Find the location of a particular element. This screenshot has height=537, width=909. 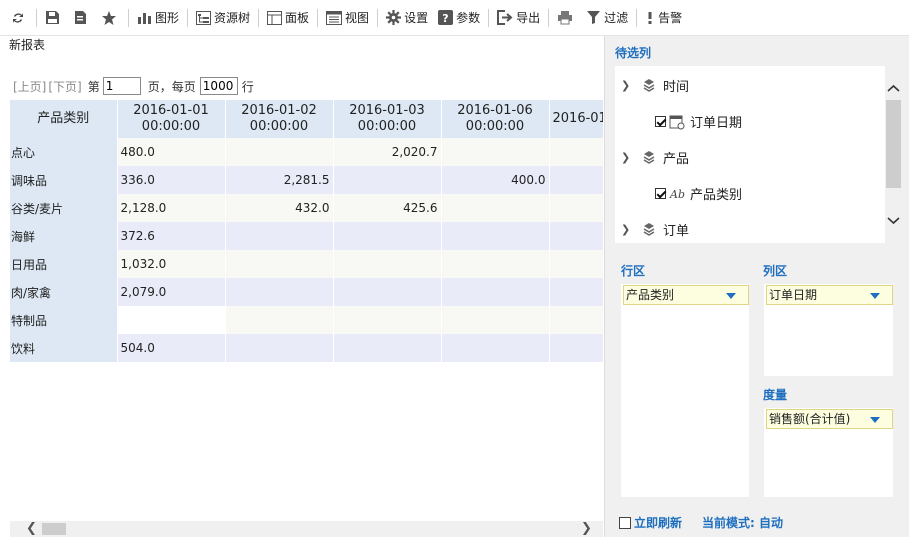

tree-node-label: 时间 is located at coordinates (676, 87).